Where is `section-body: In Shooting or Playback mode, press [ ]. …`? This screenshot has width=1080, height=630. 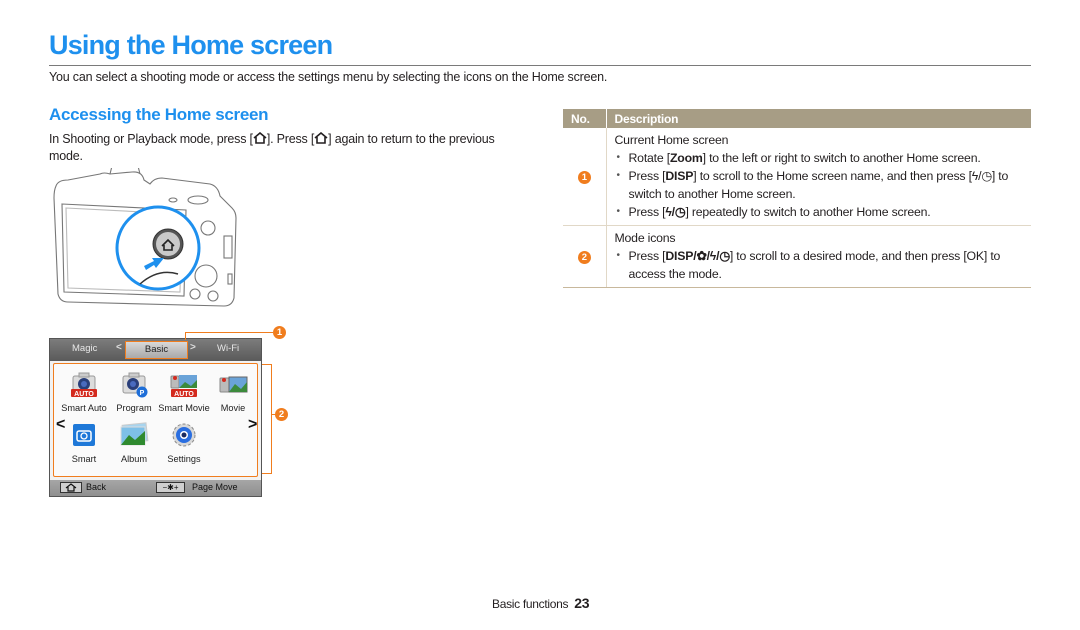
section-body: In Shooting or Playback mode, press [ ]. … is located at coordinates (289, 148).